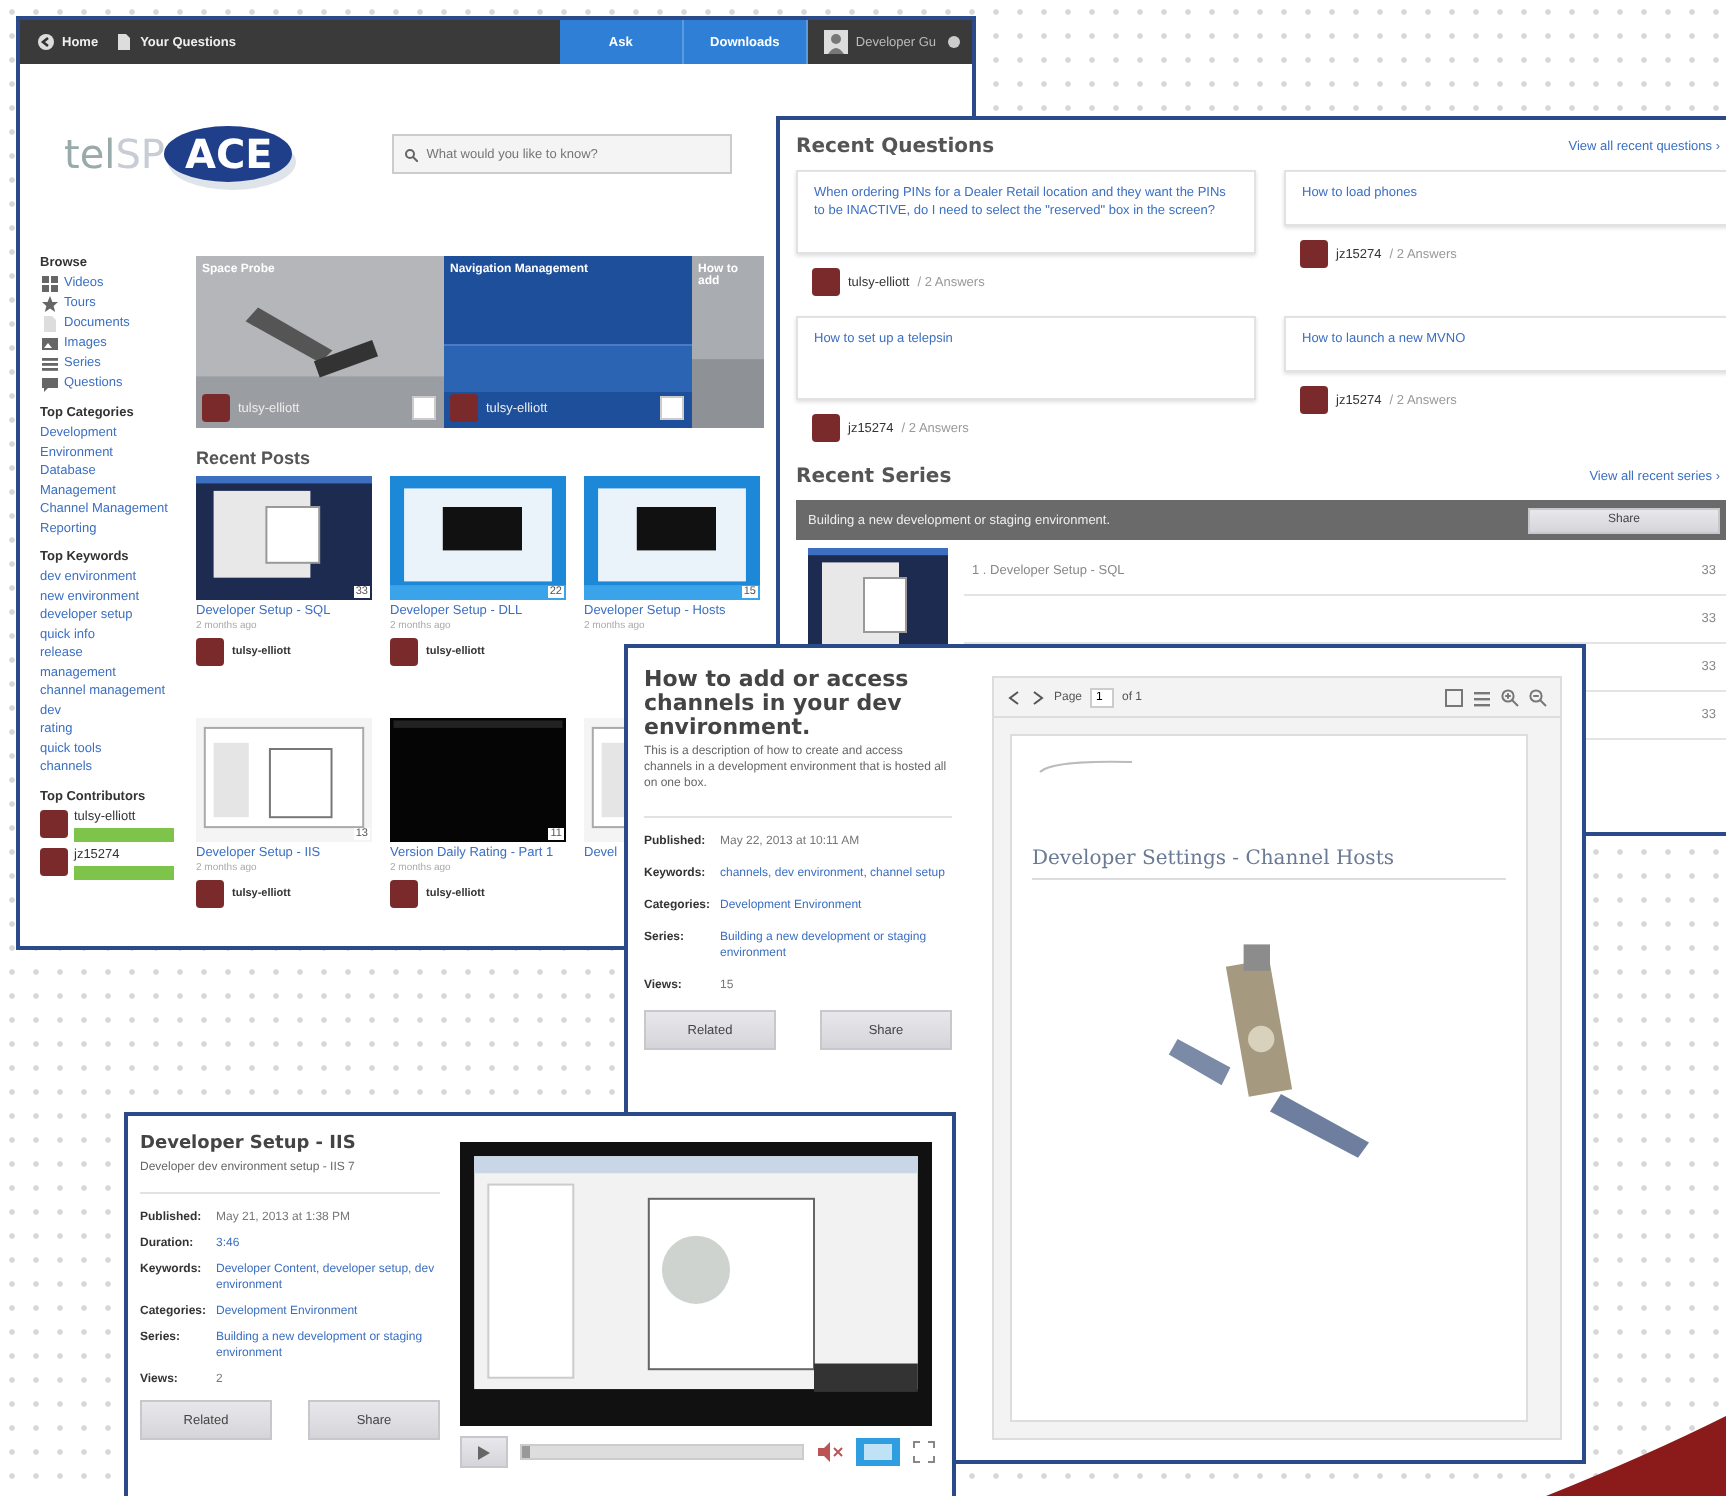  What do you see at coordinates (874, 477) in the screenshot?
I see `section-heading: Recent Series` at bounding box center [874, 477].